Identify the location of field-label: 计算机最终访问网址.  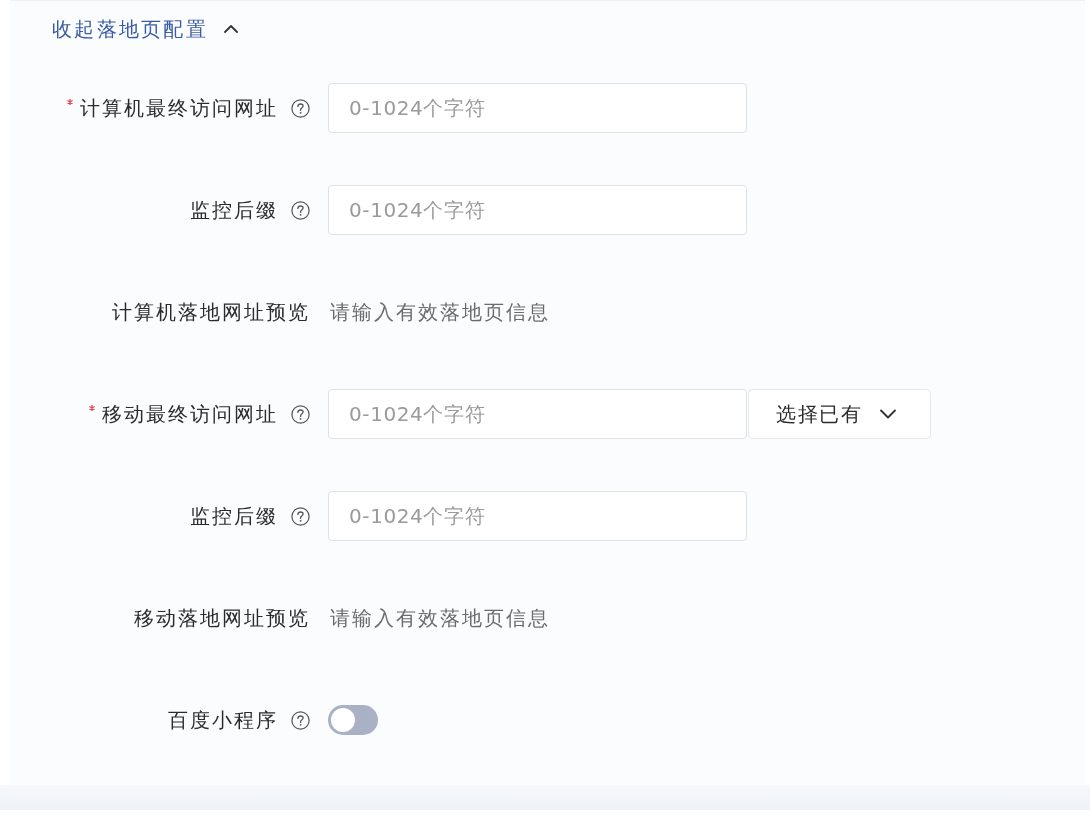
(179, 108).